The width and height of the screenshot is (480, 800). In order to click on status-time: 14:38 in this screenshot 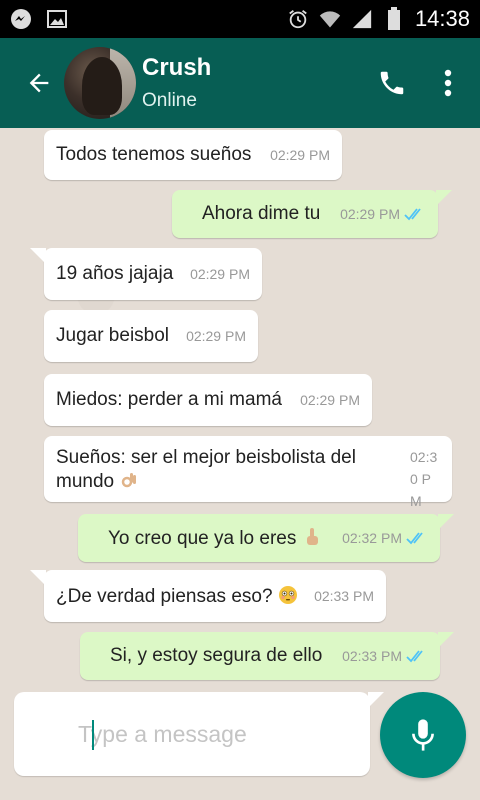, I will do `click(442, 18)`.